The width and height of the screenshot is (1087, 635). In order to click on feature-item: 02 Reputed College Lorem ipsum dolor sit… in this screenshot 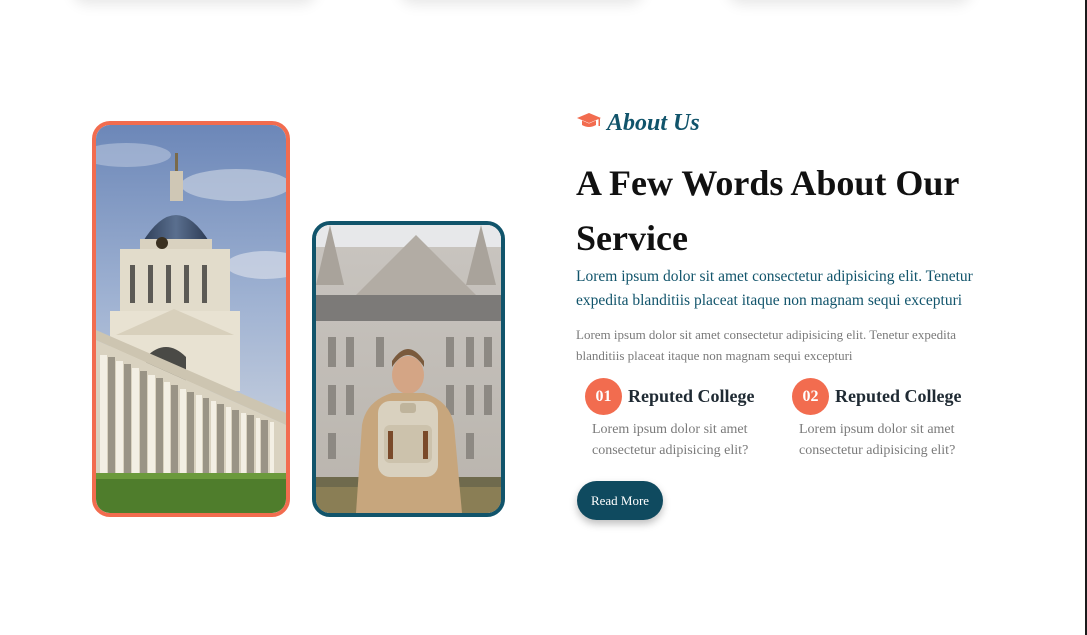, I will do `click(892, 419)`.